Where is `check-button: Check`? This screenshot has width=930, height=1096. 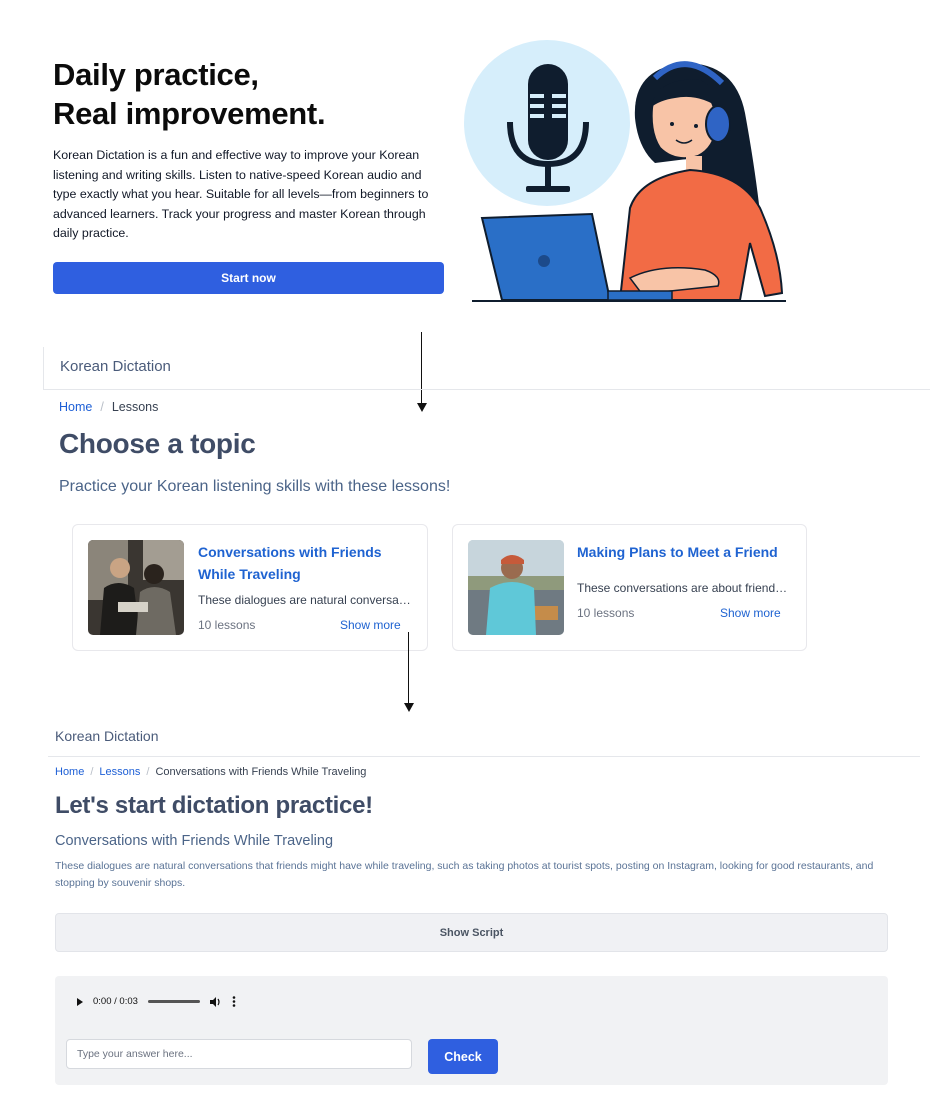 check-button: Check is located at coordinates (463, 1056).